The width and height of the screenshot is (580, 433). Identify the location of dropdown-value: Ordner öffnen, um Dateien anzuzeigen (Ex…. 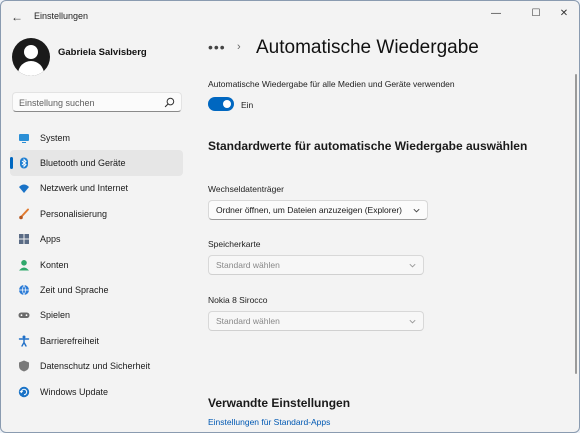
(309, 210).